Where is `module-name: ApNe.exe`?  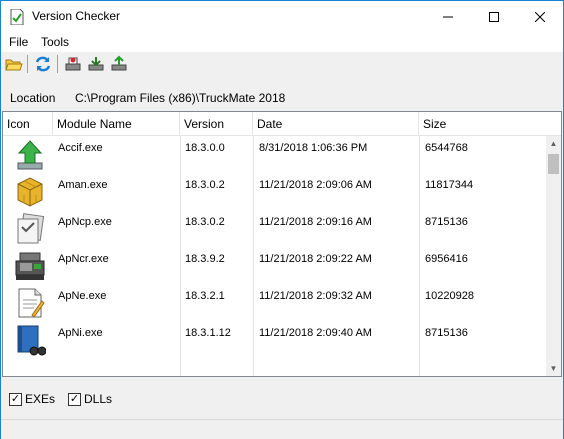
module-name: ApNe.exe is located at coordinates (82, 296).